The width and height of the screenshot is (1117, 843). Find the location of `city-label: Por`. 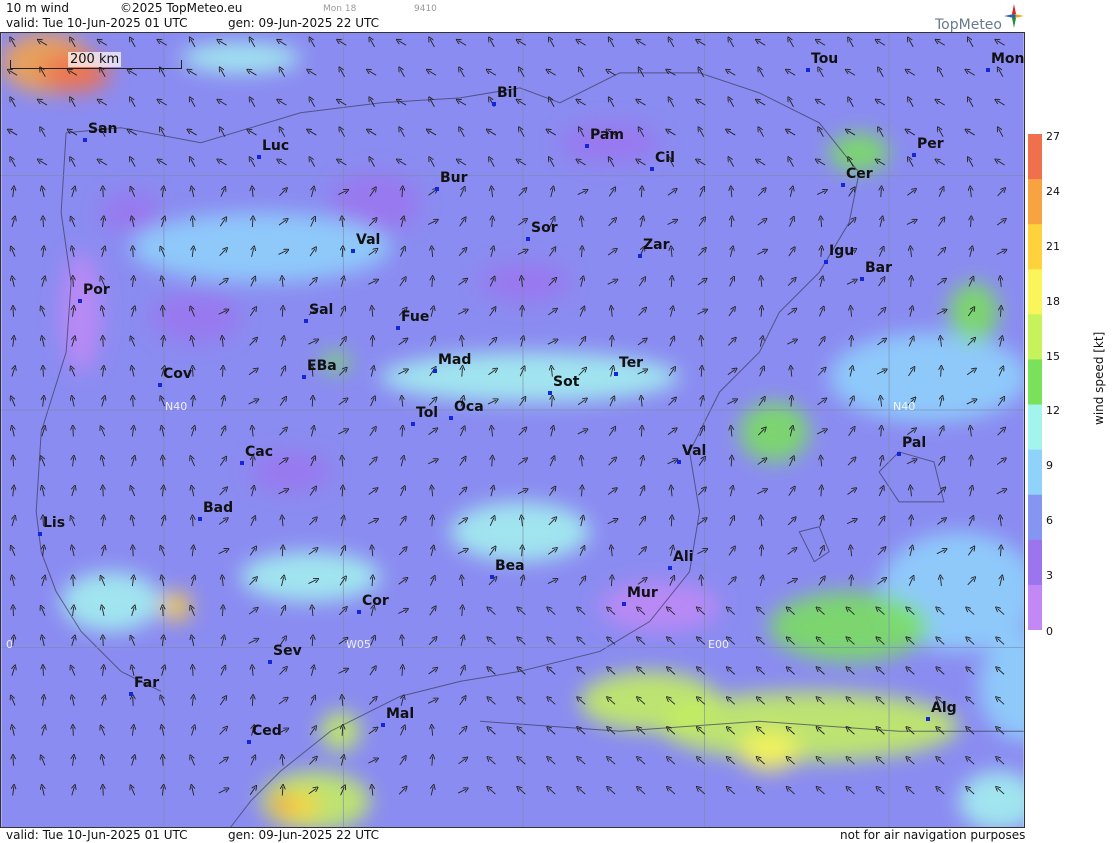

city-label: Por is located at coordinates (96, 290).